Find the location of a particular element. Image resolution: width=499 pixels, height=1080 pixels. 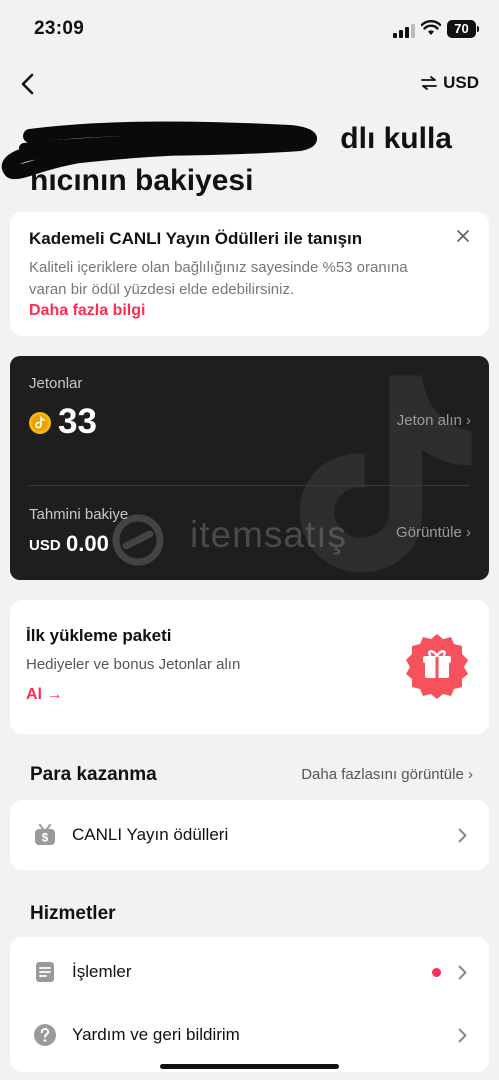

list-item-label: İşlemler is located at coordinates (102, 971).